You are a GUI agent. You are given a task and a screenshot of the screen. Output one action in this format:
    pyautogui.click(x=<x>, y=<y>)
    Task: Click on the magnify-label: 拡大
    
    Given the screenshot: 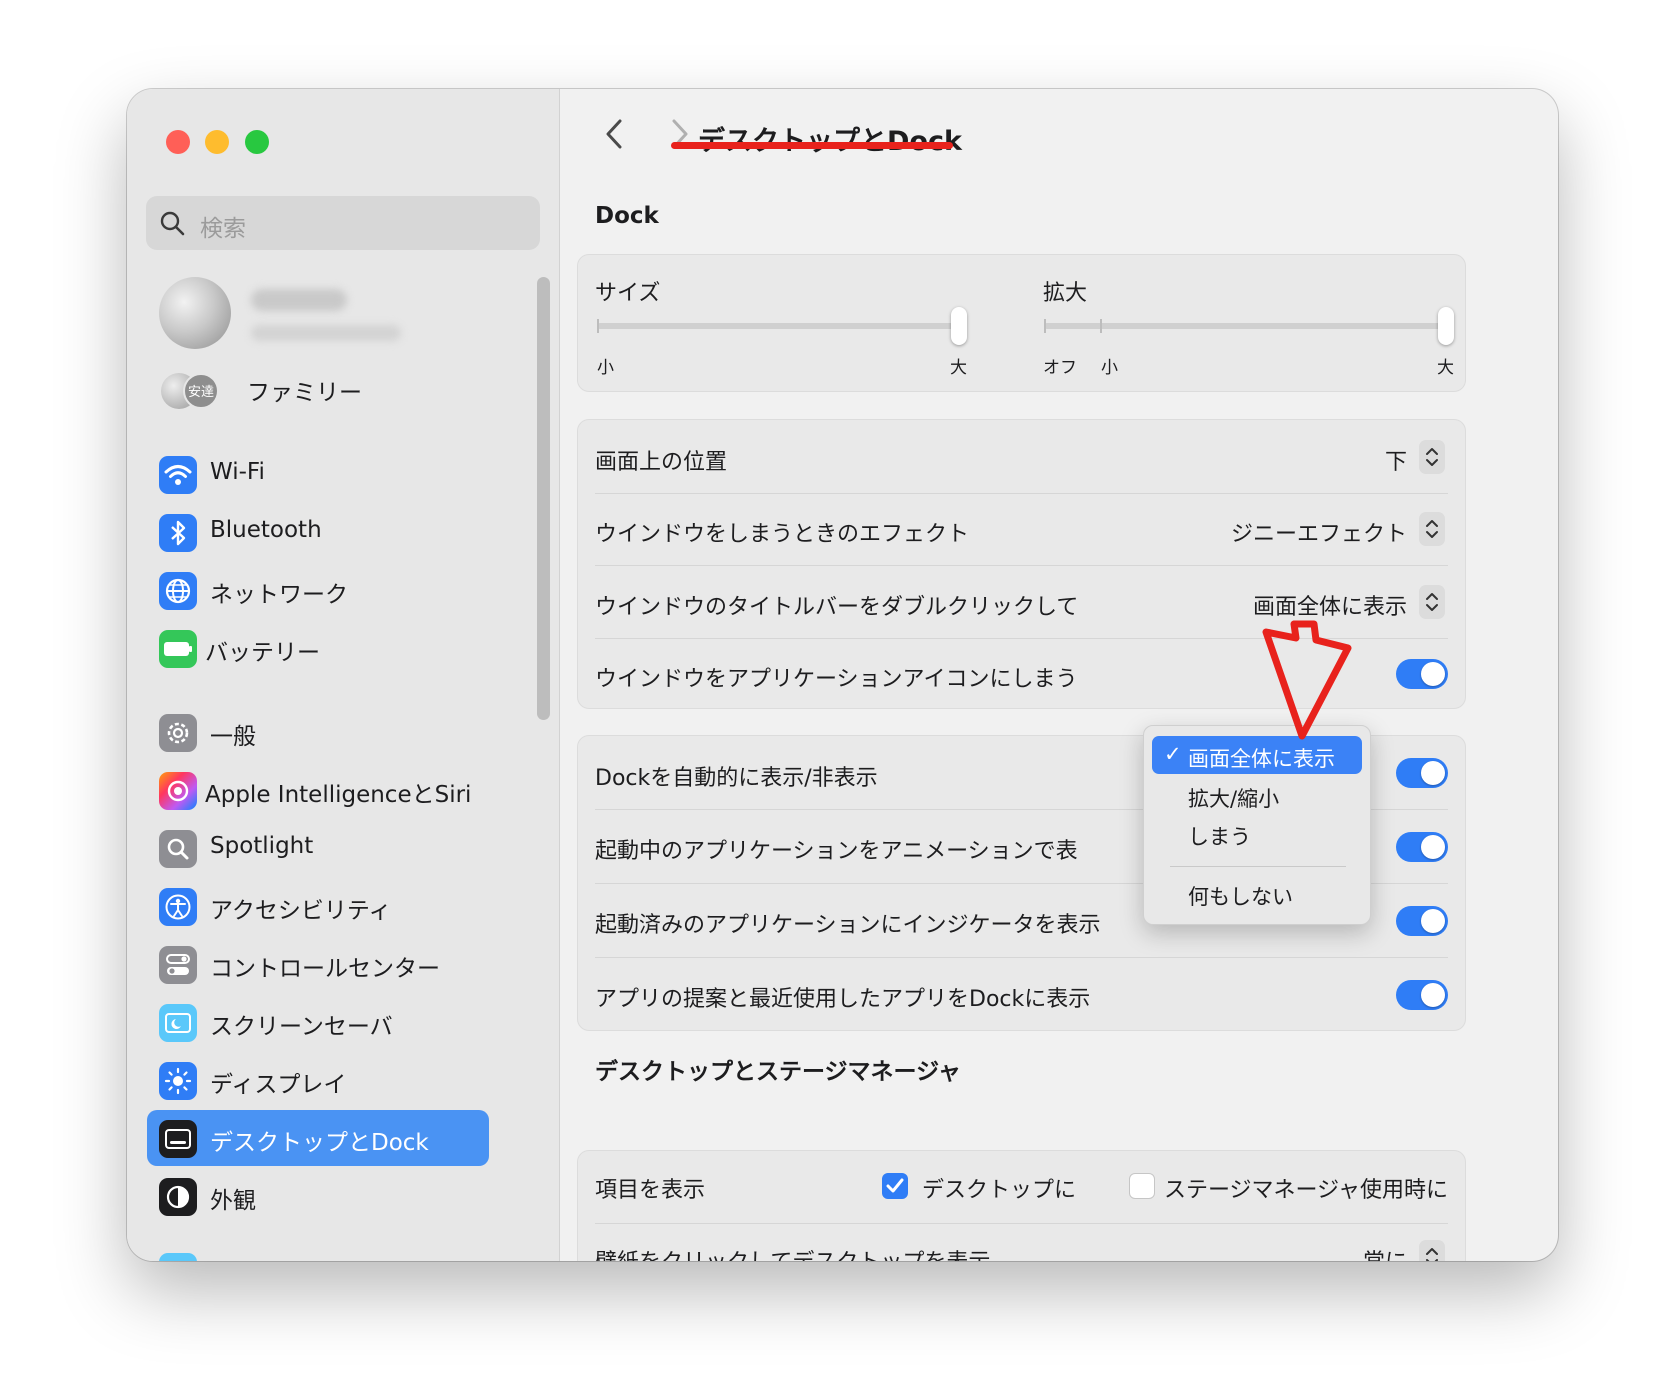 What is the action you would take?
    pyautogui.click(x=1065, y=293)
    